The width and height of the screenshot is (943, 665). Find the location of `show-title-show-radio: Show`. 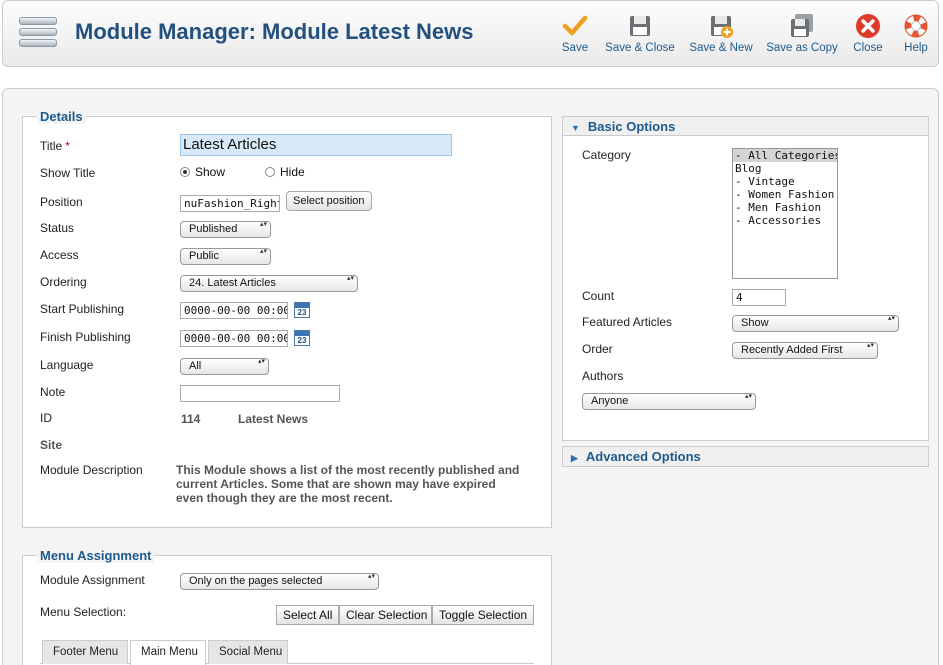

show-title-show-radio: Show is located at coordinates (202, 172).